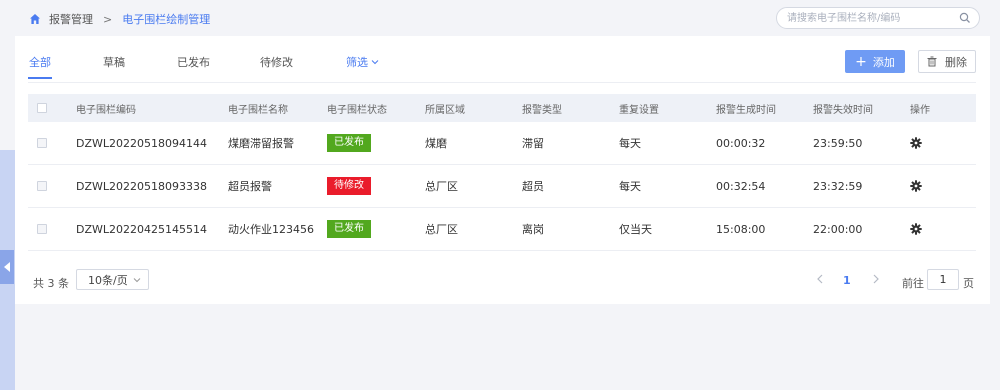  What do you see at coordinates (847, 280) in the screenshot?
I see `page-number-current: 1` at bounding box center [847, 280].